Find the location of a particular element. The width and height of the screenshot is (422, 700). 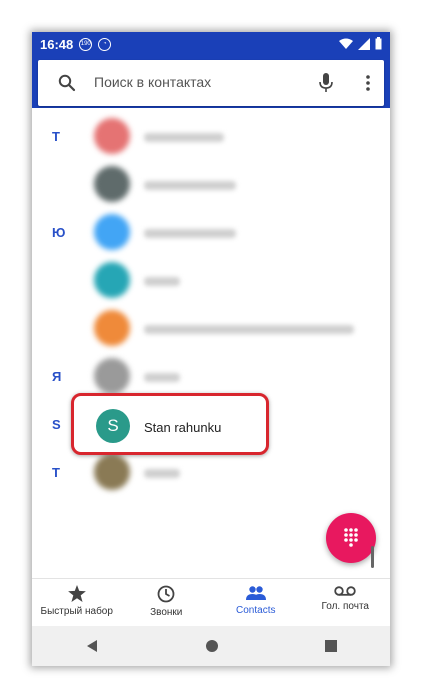

status-bar: 16:48 190 ◔ is located at coordinates (211, 44).